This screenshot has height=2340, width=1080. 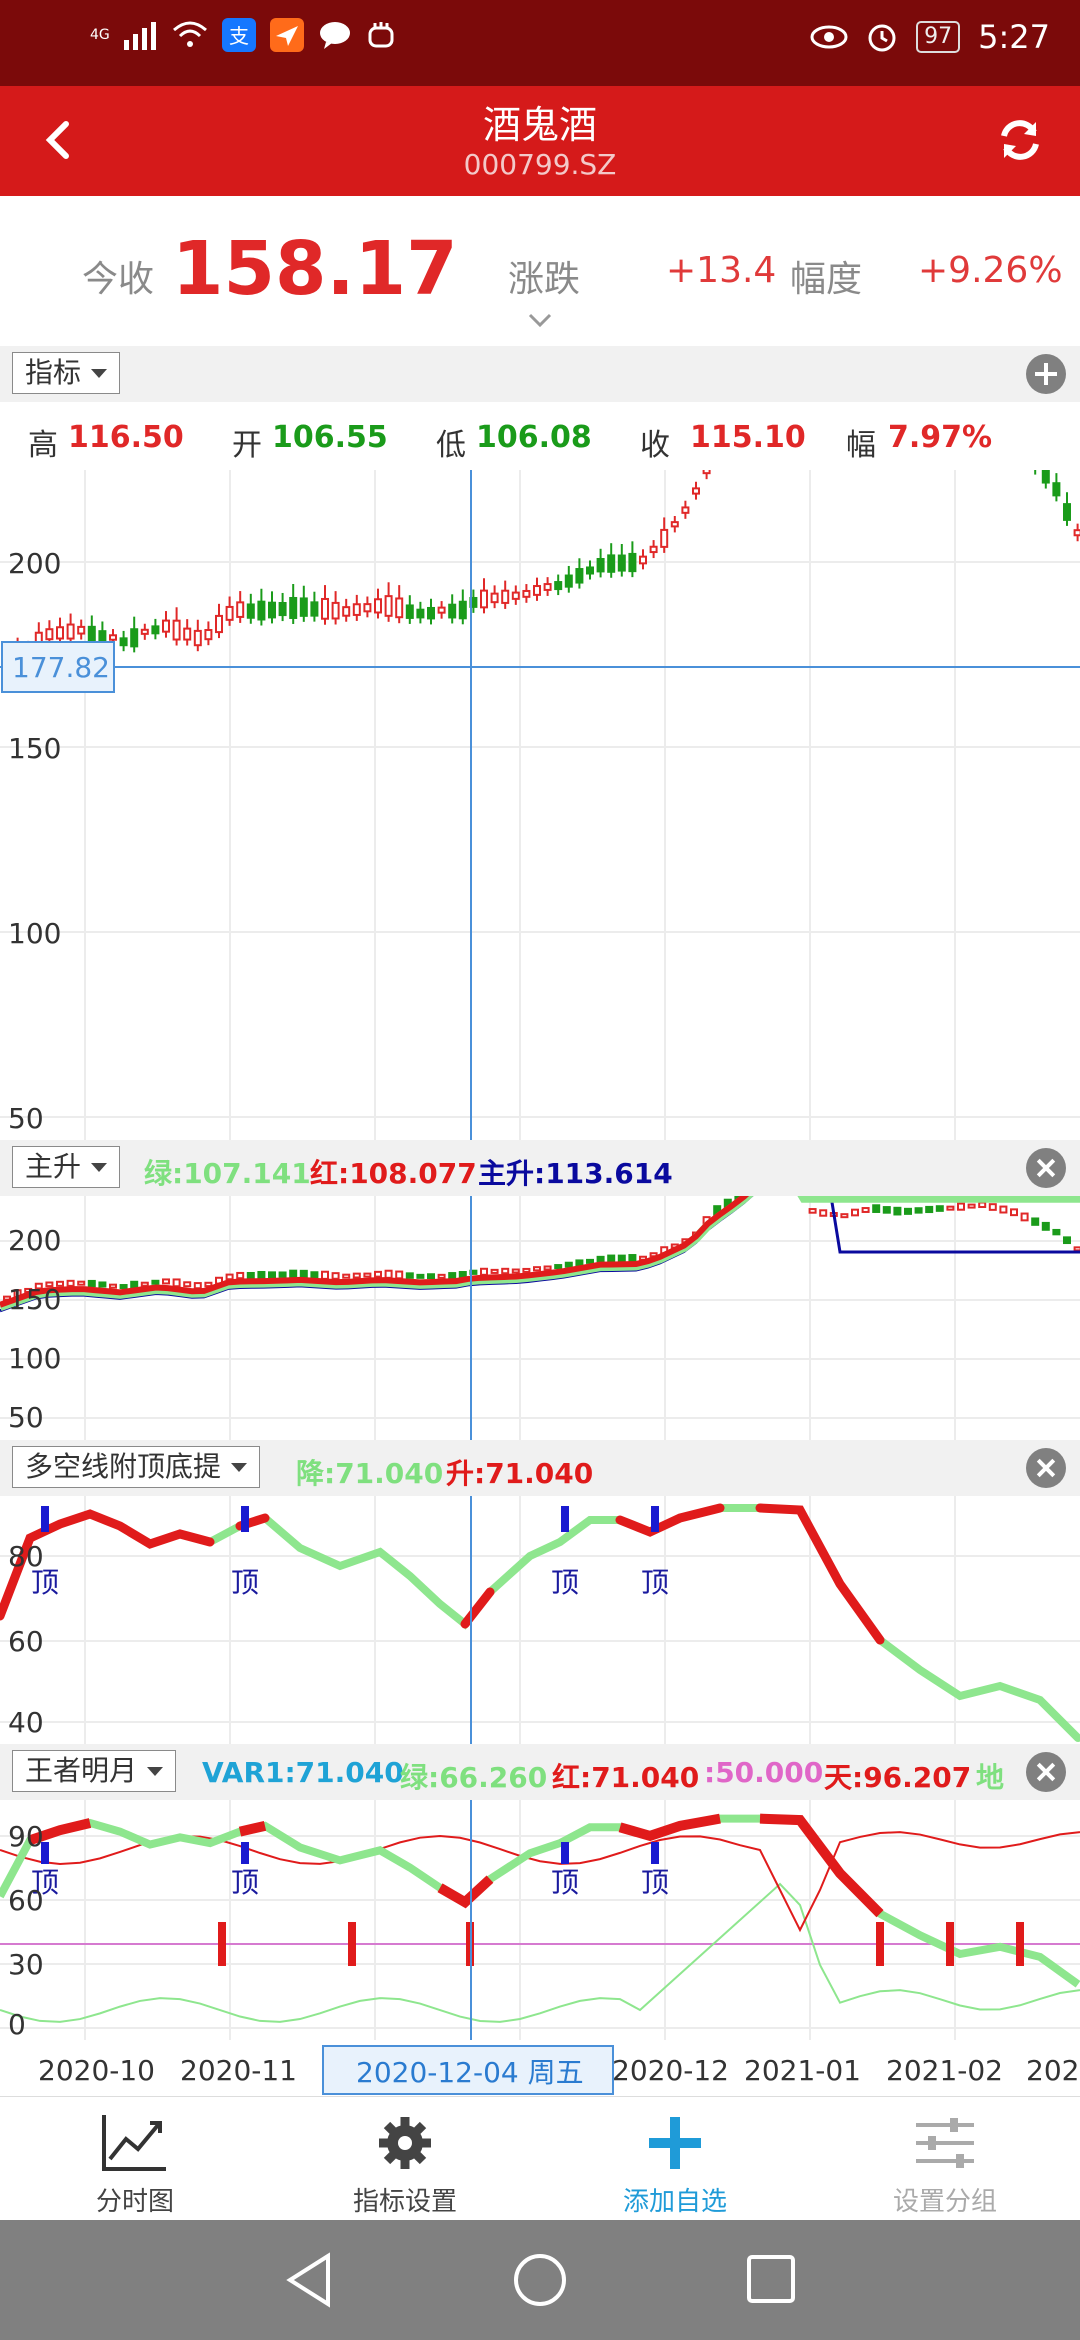 What do you see at coordinates (310, 2280) in the screenshot?
I see `back-triangle-icon` at bounding box center [310, 2280].